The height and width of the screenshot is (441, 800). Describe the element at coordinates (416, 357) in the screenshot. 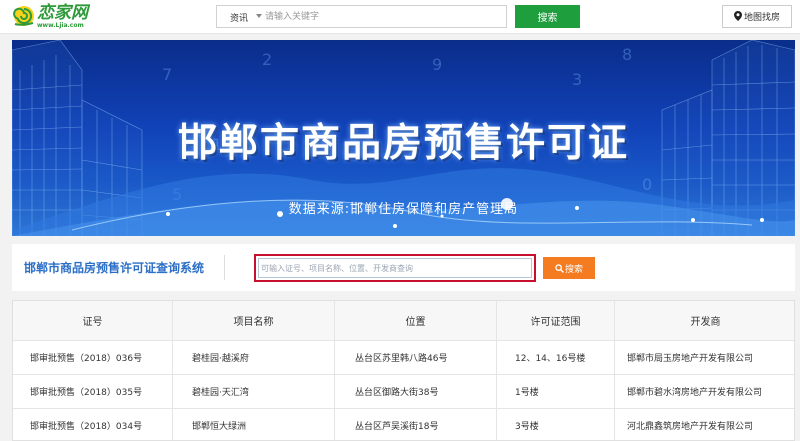

I see `location-cell: 丛台区苏里韩八路46号` at that location.